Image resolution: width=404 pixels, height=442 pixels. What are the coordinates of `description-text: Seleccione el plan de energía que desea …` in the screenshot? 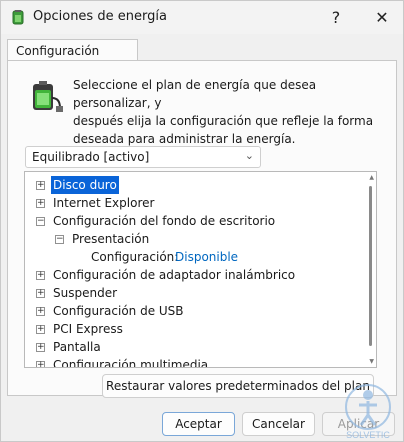 It's located at (232, 112).